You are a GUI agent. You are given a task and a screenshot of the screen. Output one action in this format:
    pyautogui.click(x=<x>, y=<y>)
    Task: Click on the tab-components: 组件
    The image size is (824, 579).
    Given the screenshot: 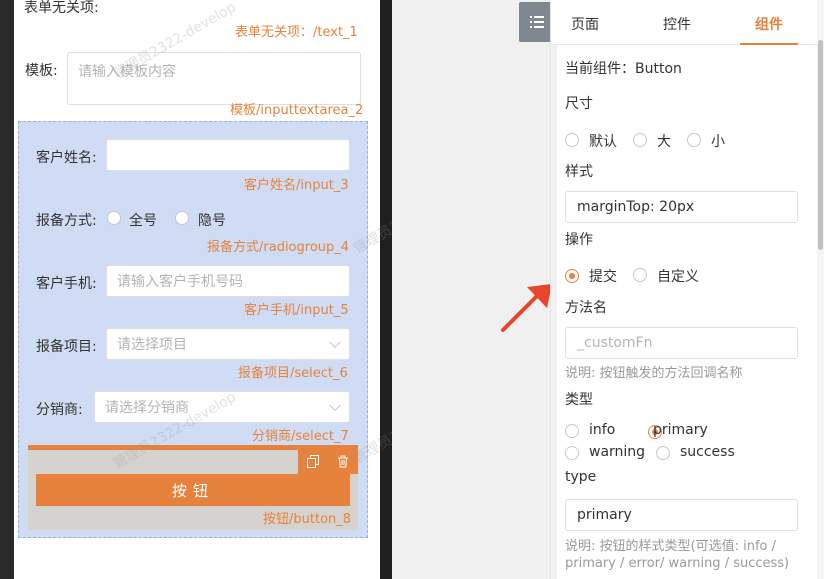 What is the action you would take?
    pyautogui.click(x=769, y=24)
    